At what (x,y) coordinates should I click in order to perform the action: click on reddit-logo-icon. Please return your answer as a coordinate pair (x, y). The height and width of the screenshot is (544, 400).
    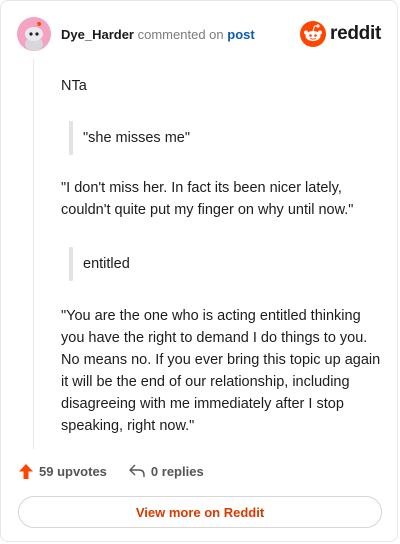
    Looking at the image, I should click on (313, 34).